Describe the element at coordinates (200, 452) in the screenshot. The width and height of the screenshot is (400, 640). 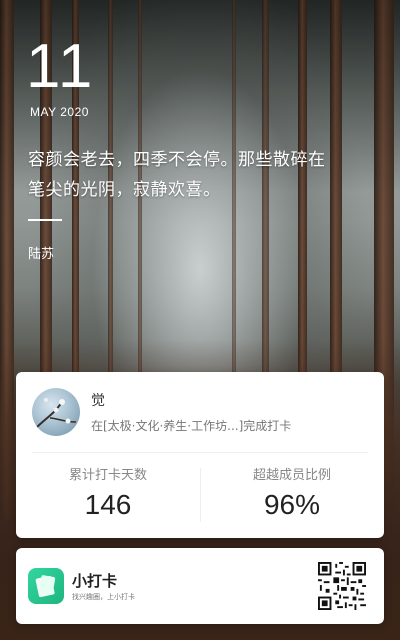
I see `card-divider` at that location.